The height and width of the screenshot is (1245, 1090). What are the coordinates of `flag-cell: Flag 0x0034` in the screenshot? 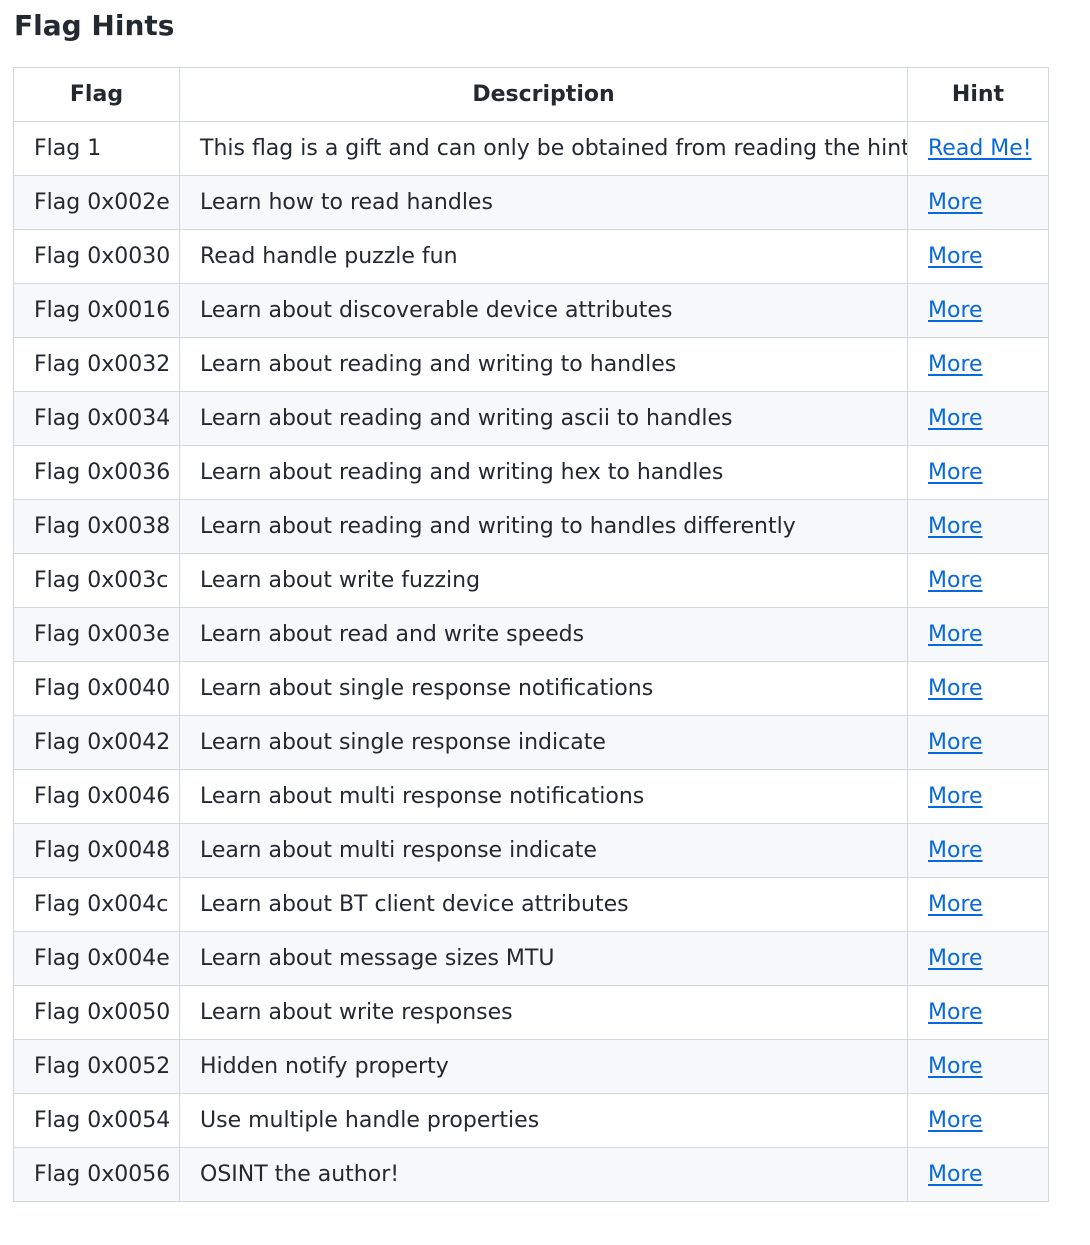 It's located at (96, 418).